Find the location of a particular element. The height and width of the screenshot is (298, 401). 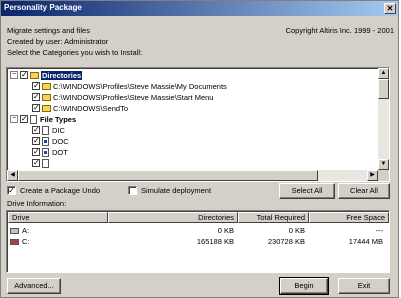

horizontal-scroll-thumb is located at coordinates (168, 175).